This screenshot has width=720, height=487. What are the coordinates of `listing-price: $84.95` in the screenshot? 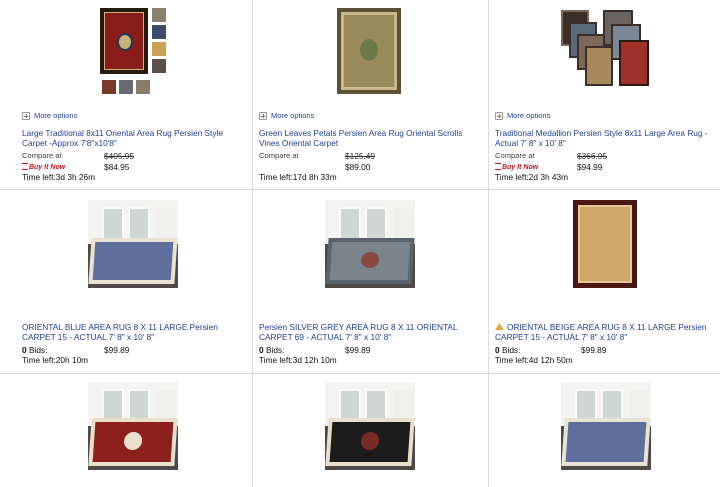 It's located at (117, 167).